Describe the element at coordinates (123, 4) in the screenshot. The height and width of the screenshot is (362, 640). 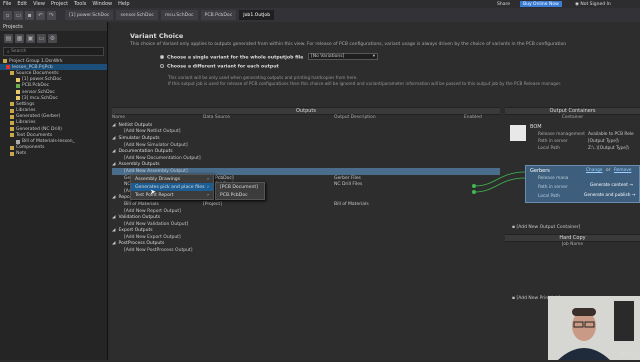
I see `menu-help: Help` at that location.